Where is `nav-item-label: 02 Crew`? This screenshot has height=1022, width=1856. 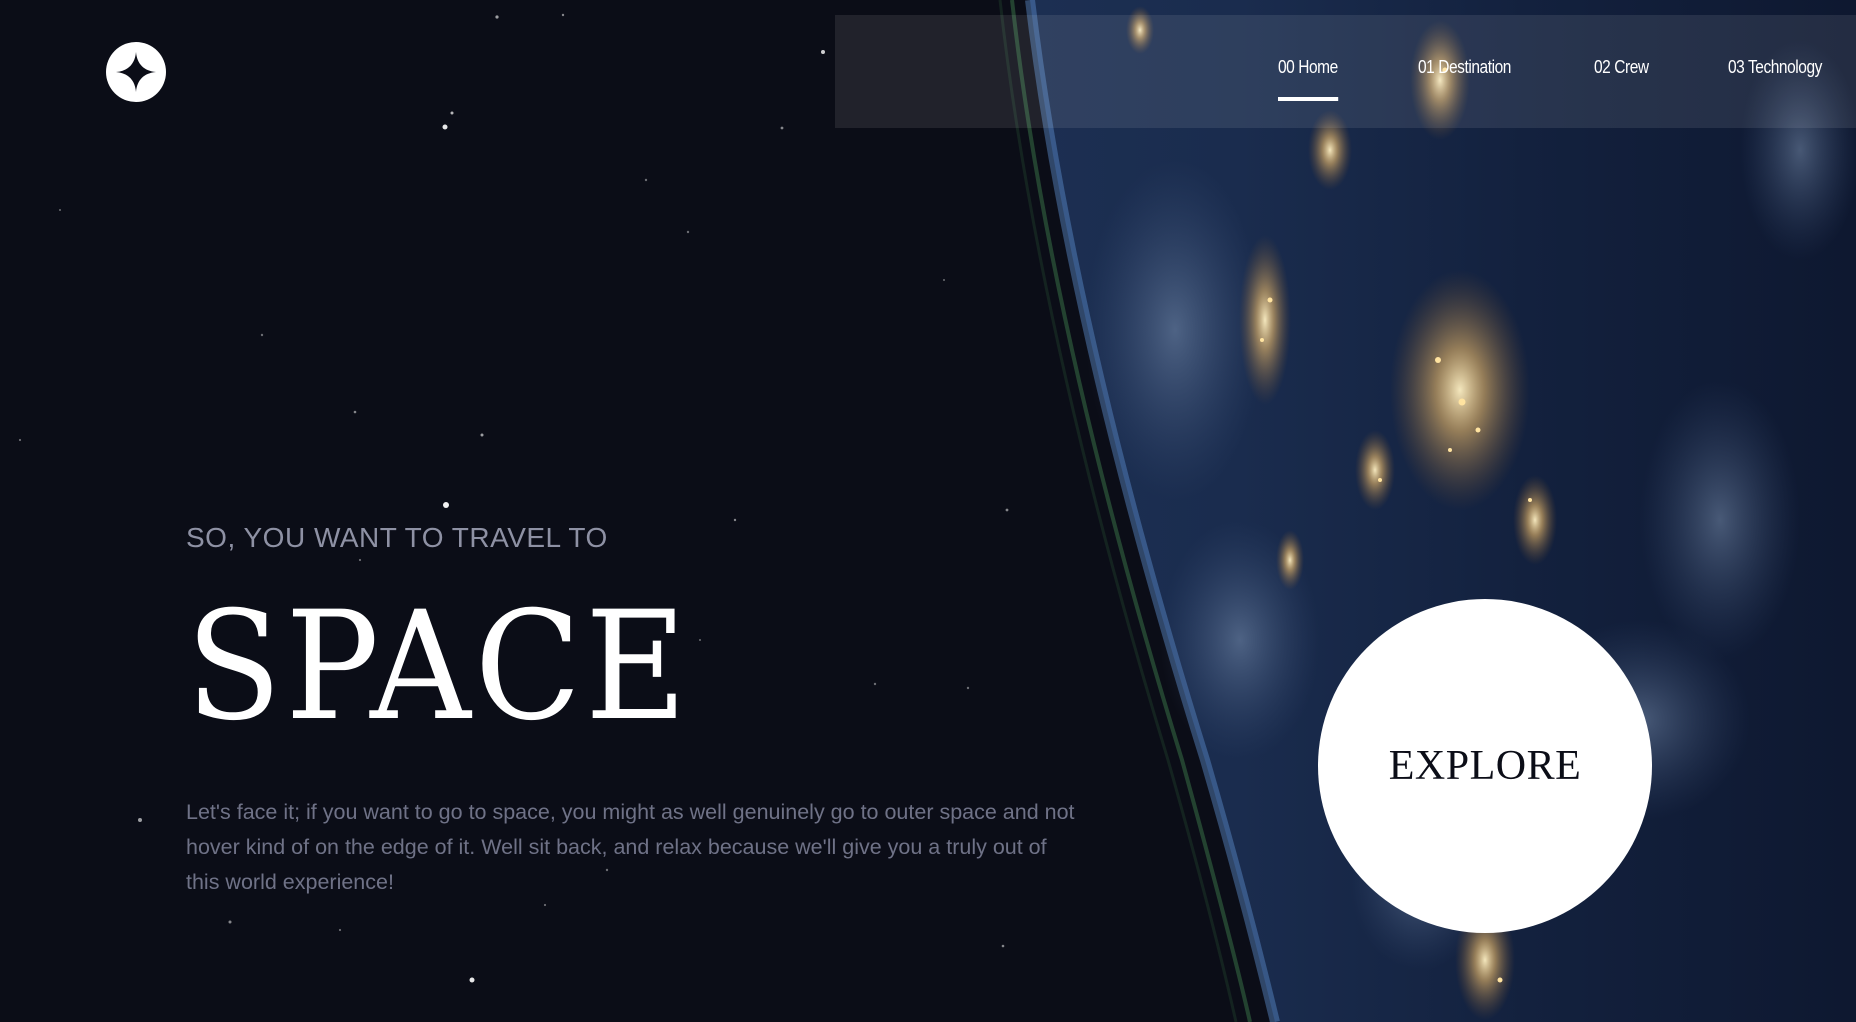 nav-item-label: 02 Crew is located at coordinates (1621, 67).